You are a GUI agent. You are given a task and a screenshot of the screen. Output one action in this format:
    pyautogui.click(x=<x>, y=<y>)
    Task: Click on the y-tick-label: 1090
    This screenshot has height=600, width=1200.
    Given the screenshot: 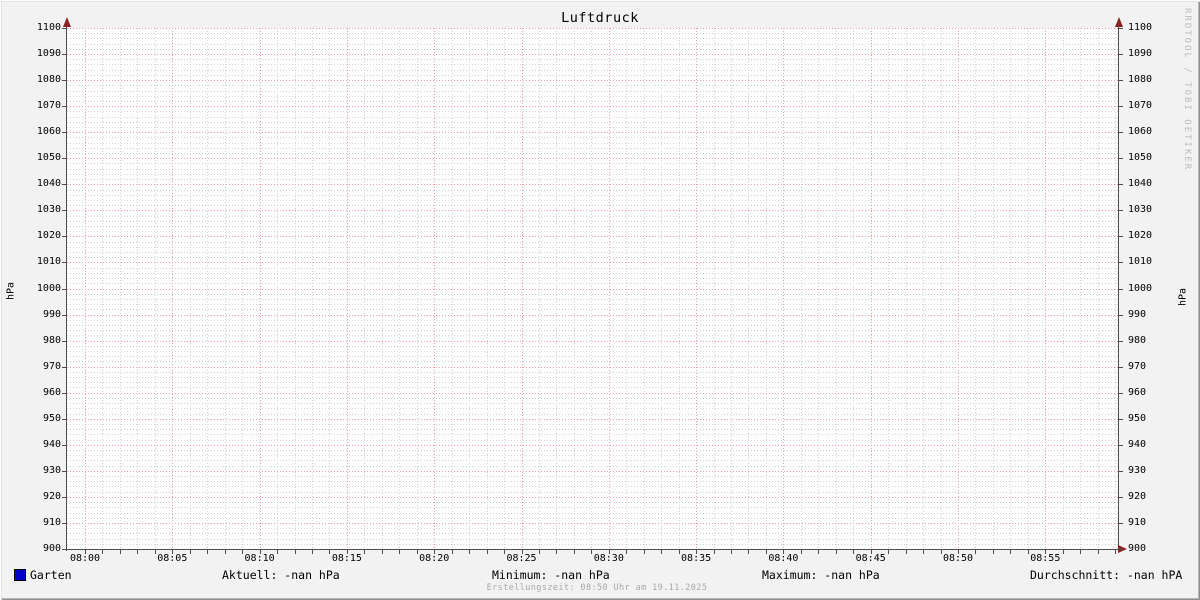 What is the action you would take?
    pyautogui.click(x=1140, y=54)
    